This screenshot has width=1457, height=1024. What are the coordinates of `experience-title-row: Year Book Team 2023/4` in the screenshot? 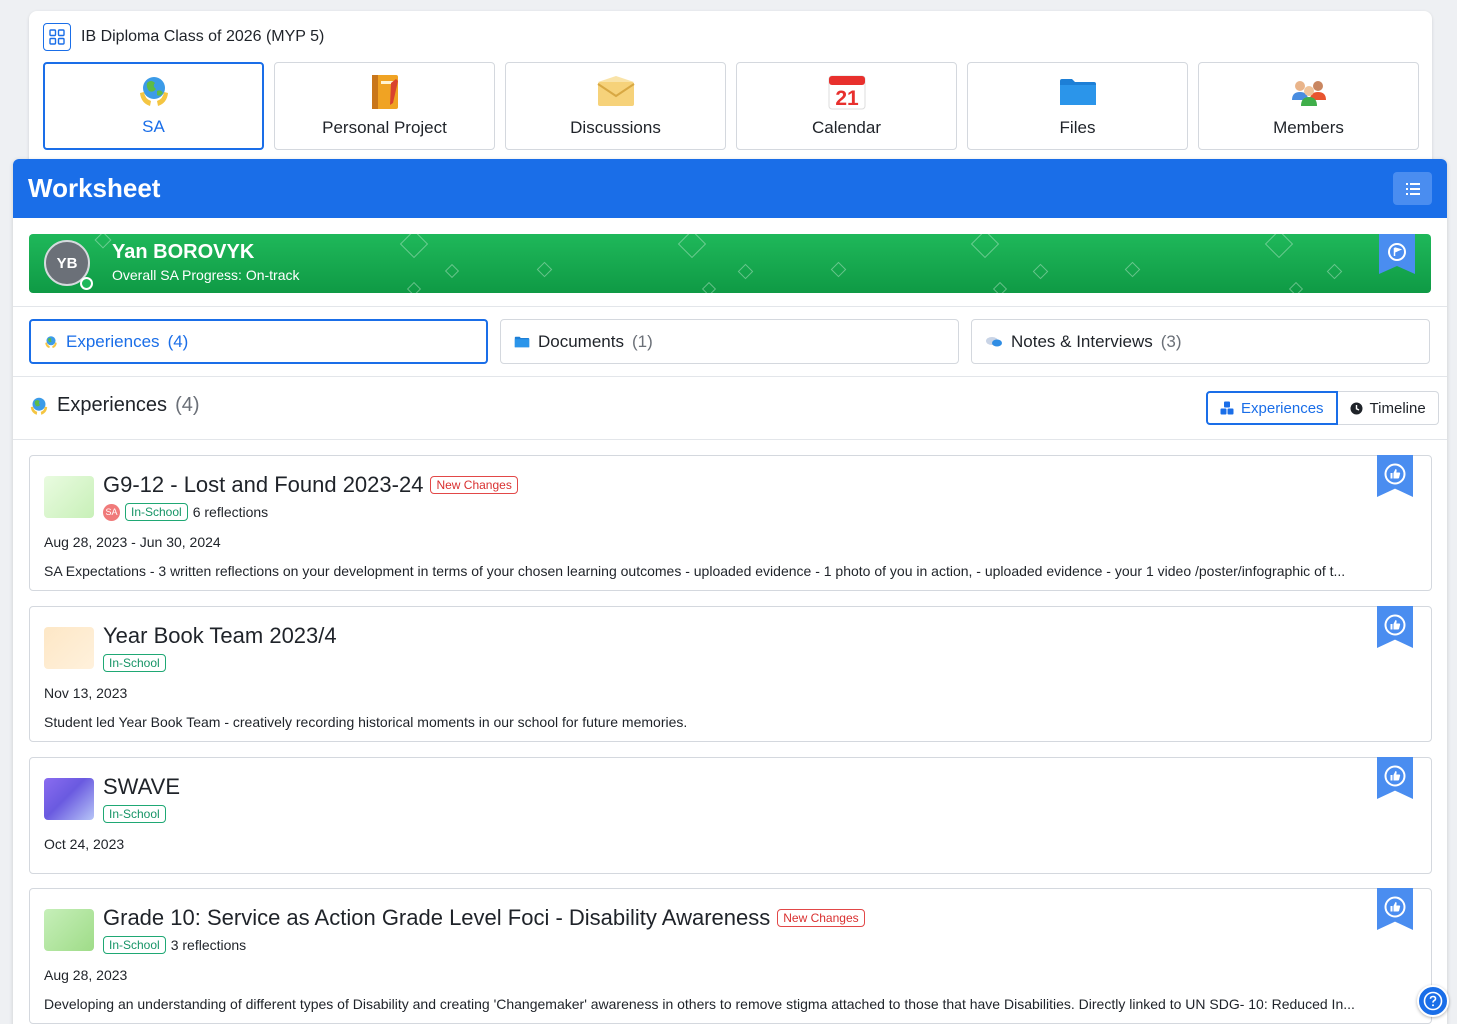 It's located at (220, 636).